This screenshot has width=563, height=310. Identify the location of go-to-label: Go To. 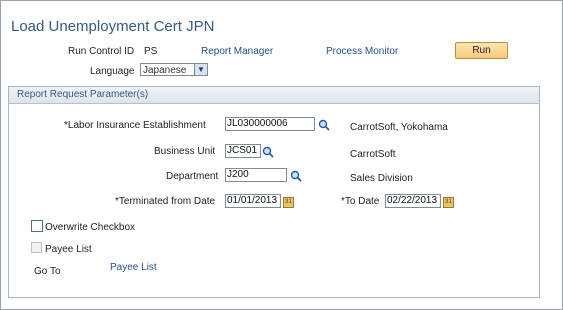
(47, 271).